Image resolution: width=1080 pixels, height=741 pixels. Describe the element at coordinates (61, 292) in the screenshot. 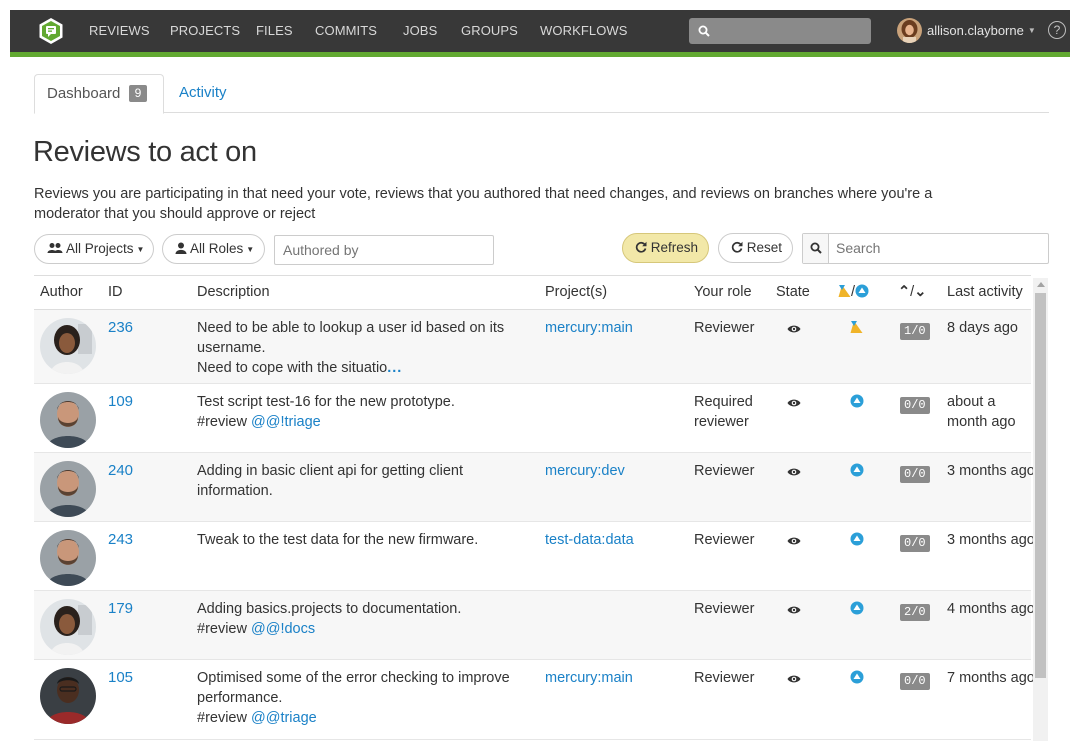

I see `col-author: Author` at that location.